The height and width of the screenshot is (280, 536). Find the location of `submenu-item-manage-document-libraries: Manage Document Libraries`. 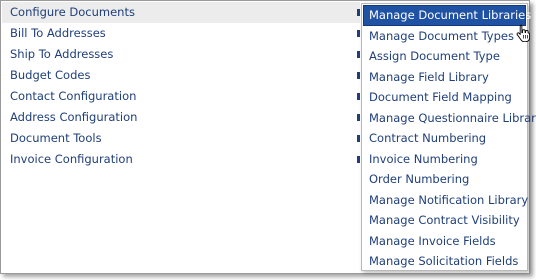

submenu-item-manage-document-libraries: Manage Document Libraries is located at coordinates (447, 15).